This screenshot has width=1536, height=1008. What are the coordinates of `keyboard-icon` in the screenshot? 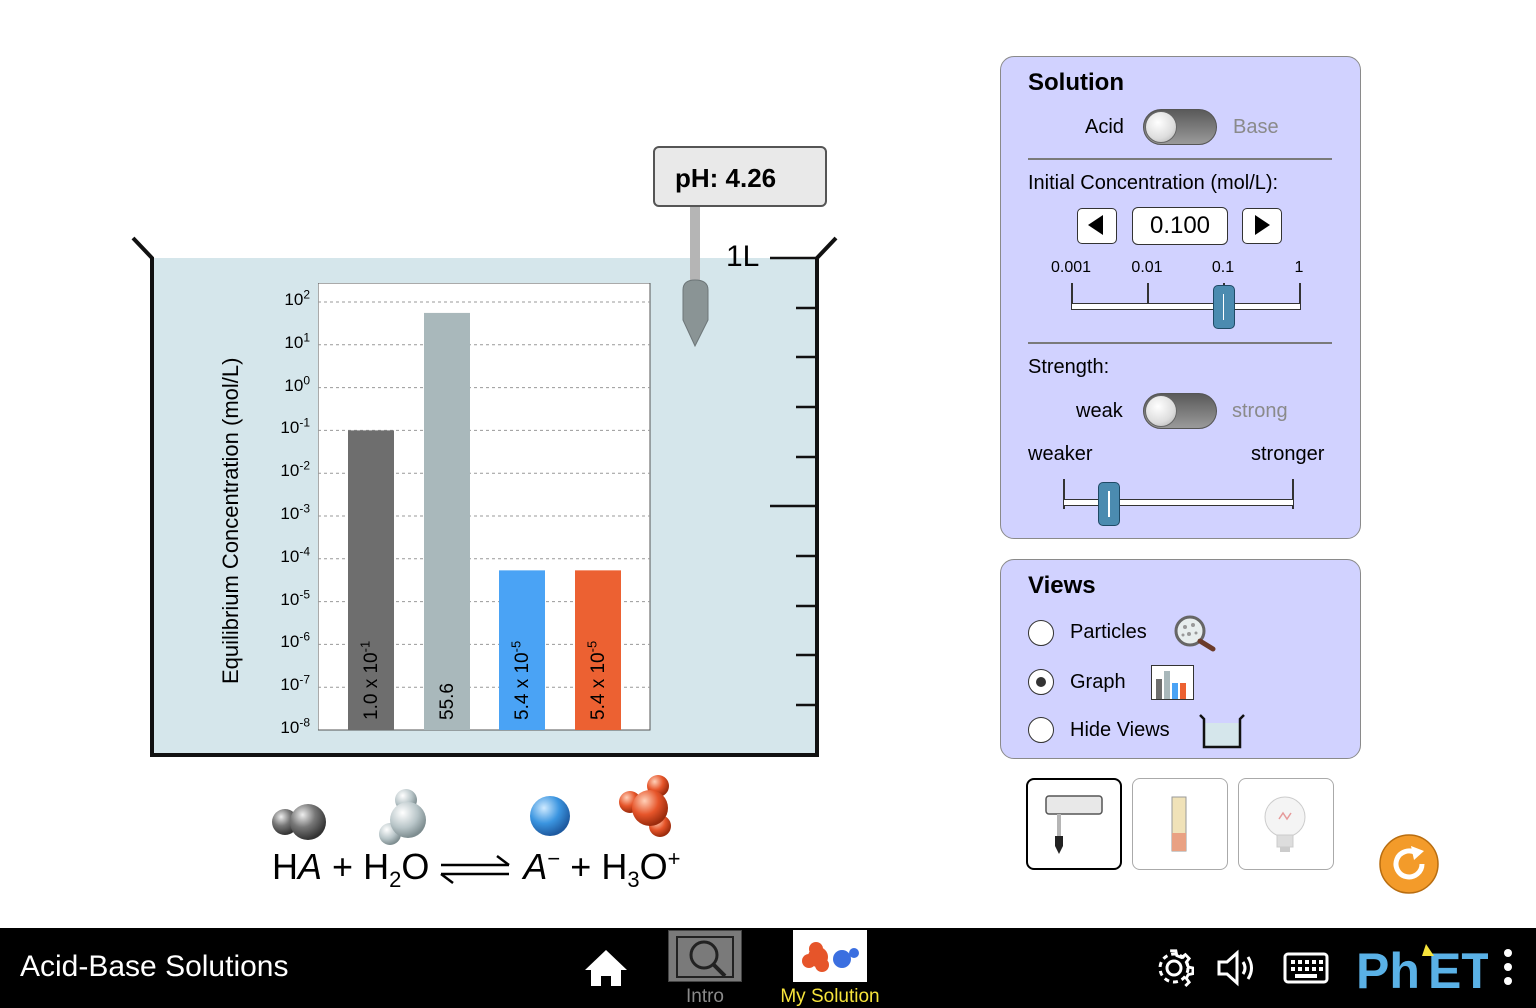 It's located at (1306, 968).